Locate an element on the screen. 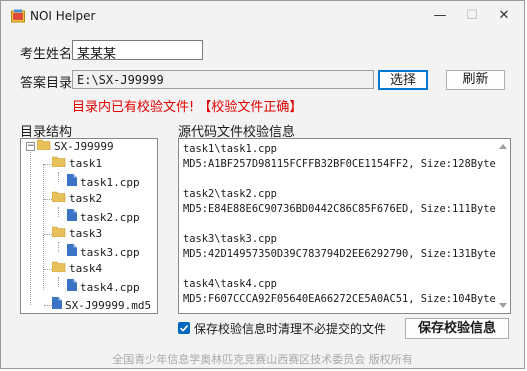 The height and width of the screenshot is (371, 527). tree-item-md5: SX-J99999.md5 is located at coordinates (101, 305).